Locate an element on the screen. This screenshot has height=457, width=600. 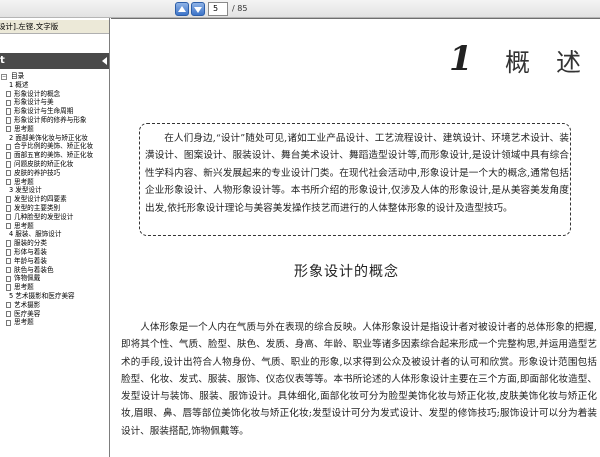
bookmark-label: 1 概述 is located at coordinates (19, 84).